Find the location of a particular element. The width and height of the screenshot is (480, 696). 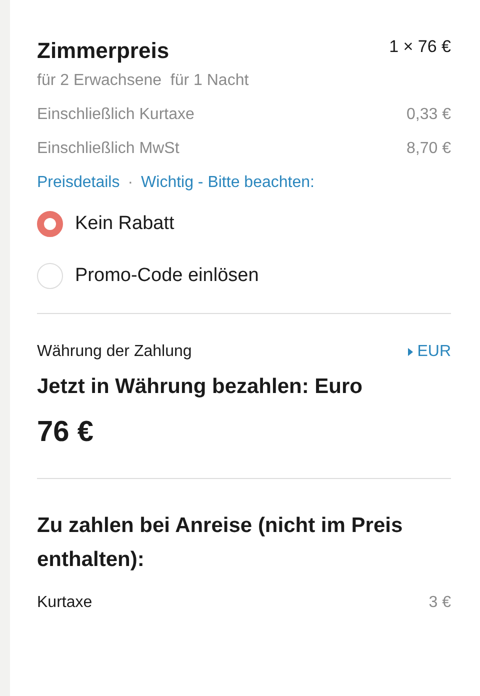

radio-label: Kein Rabatt is located at coordinates (124, 224).